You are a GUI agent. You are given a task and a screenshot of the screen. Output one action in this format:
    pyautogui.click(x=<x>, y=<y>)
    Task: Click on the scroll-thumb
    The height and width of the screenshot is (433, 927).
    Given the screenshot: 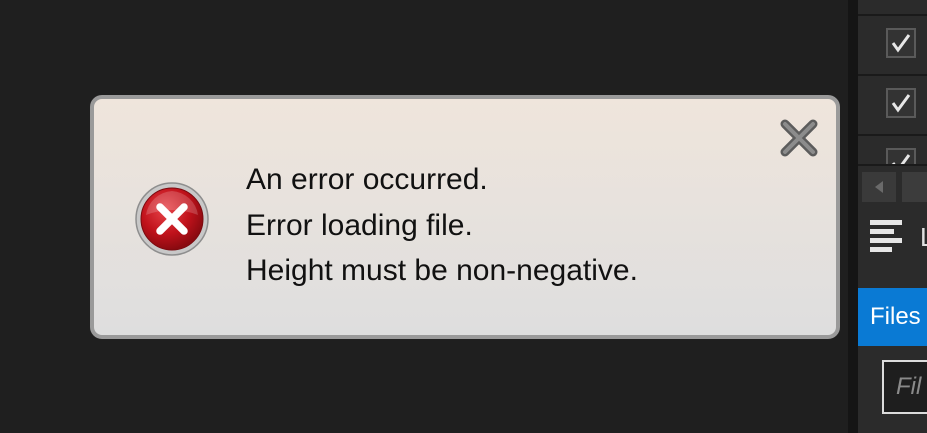 What is the action you would take?
    pyautogui.click(x=914, y=187)
    